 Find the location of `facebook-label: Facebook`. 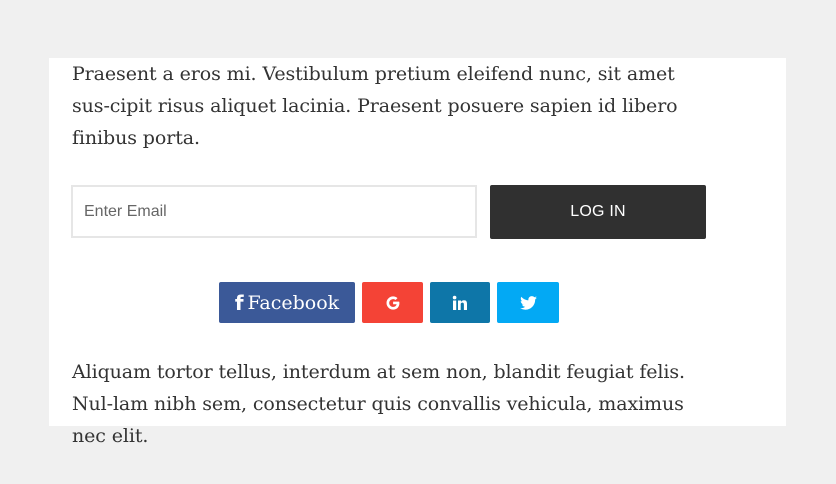

facebook-label: Facebook is located at coordinates (293, 302).